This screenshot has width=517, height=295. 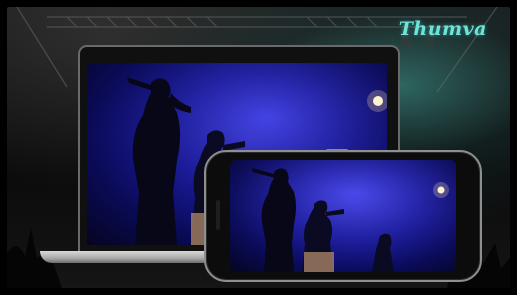 What do you see at coordinates (218, 215) in the screenshot?
I see `phone-speaker` at bounding box center [218, 215].